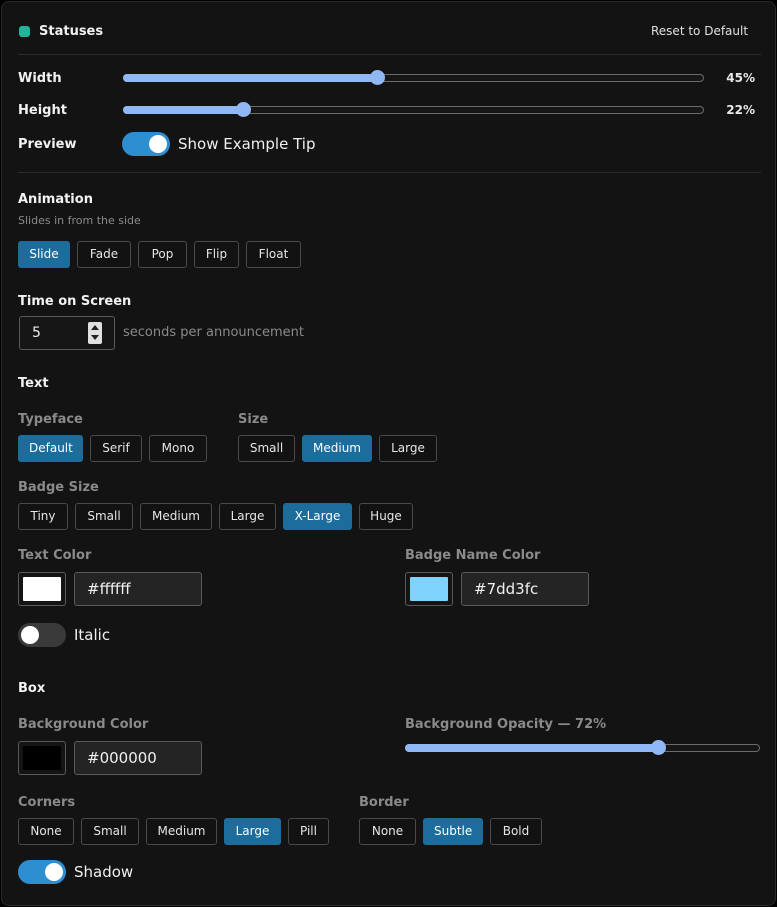  What do you see at coordinates (40, 78) in the screenshot?
I see `width-label: Width` at bounding box center [40, 78].